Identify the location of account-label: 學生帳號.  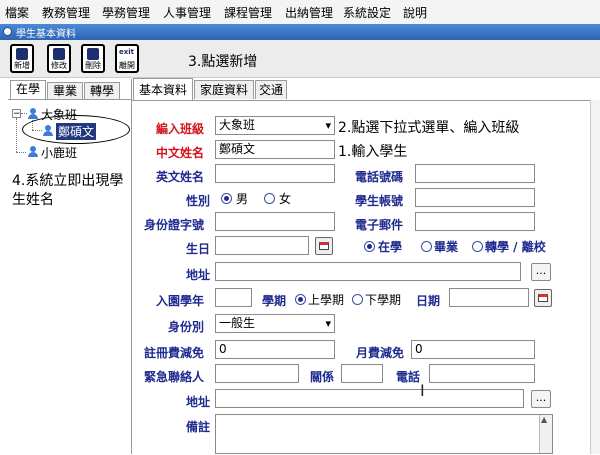
(379, 201).